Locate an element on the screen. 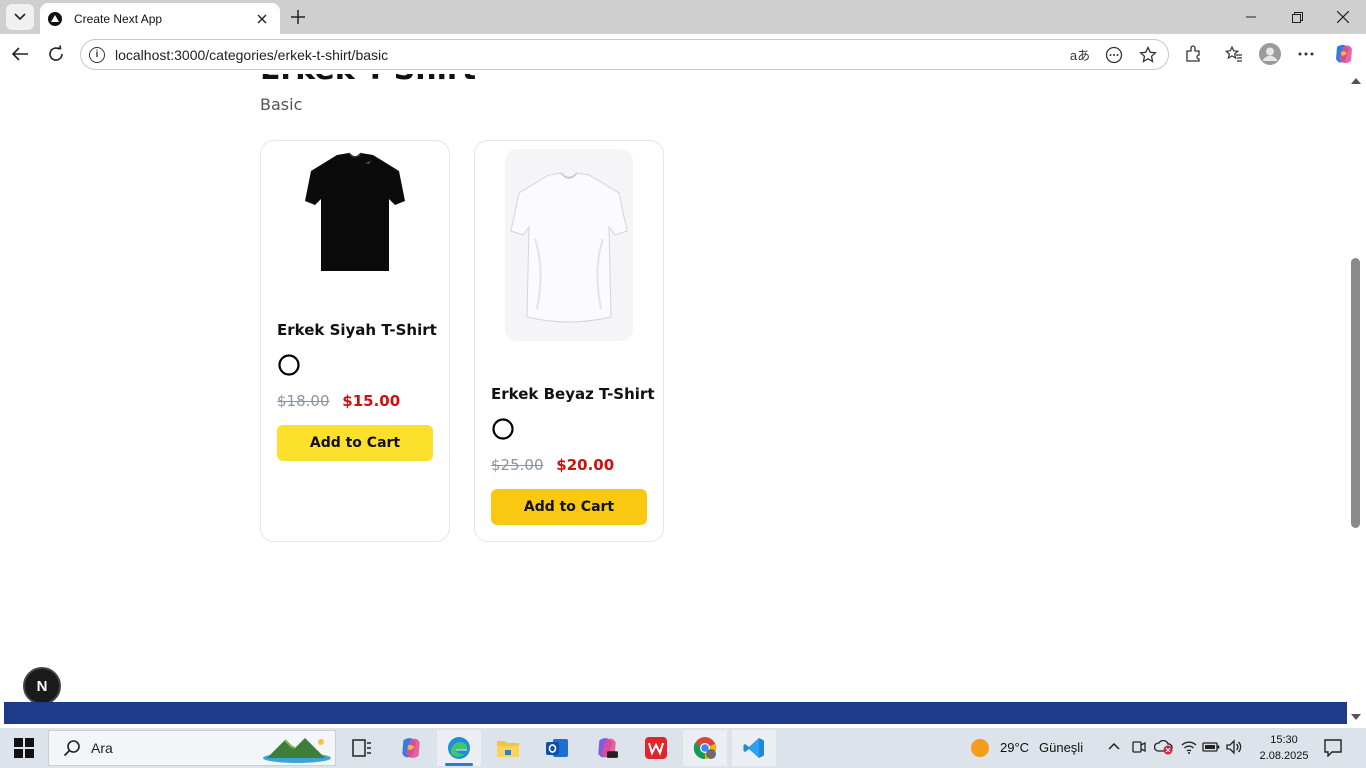 The image size is (1366, 768). old-price: $25.00 is located at coordinates (517, 465).